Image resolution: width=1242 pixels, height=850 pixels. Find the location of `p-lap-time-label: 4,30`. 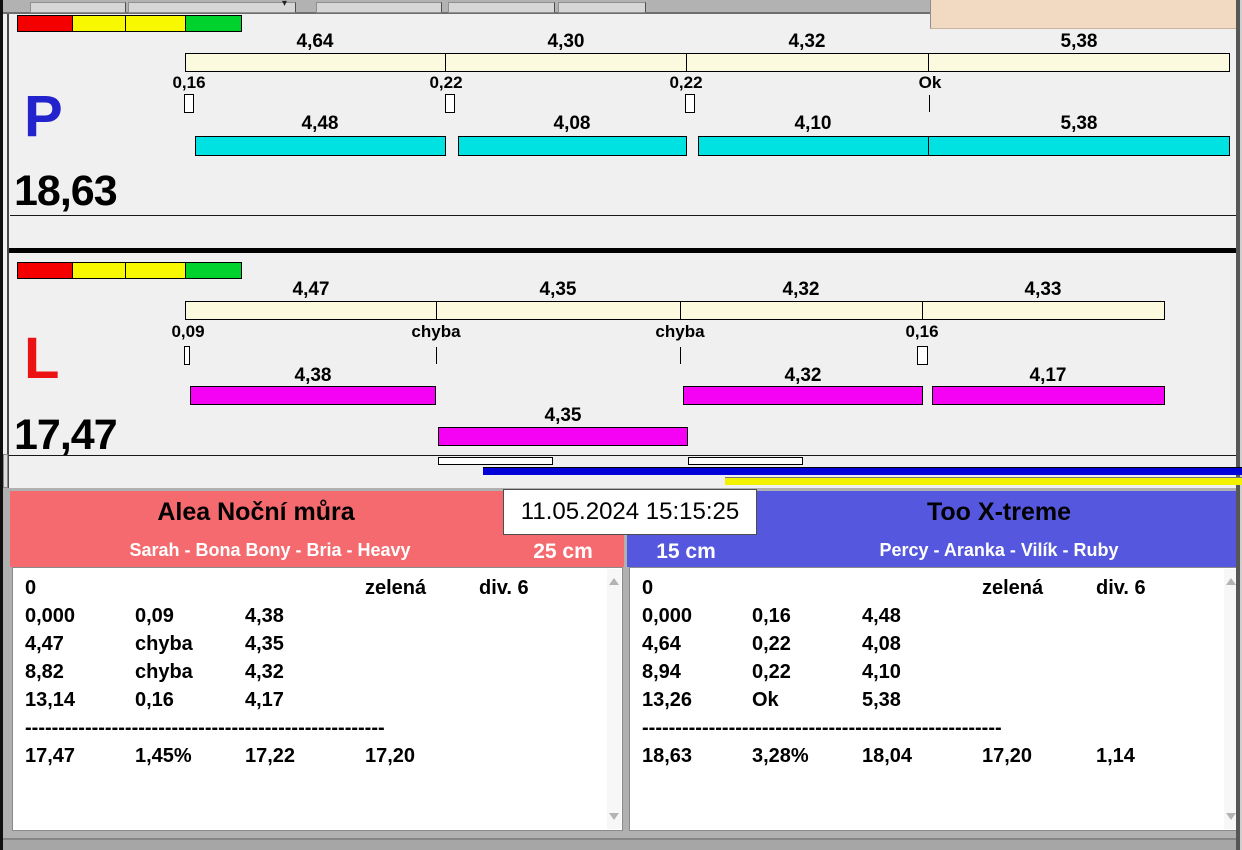

p-lap-time-label: 4,30 is located at coordinates (566, 41).